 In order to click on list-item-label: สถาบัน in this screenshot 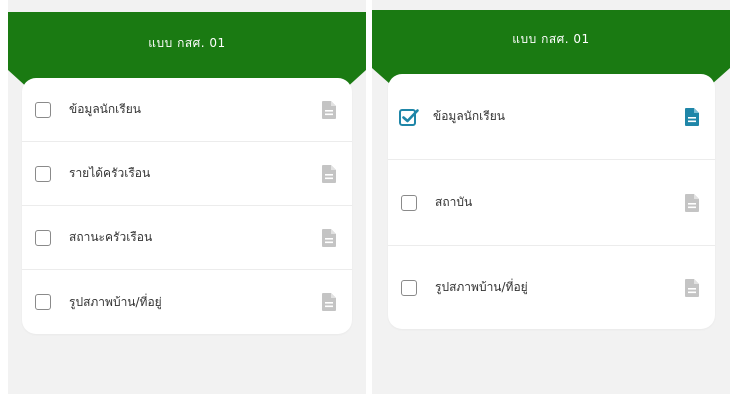, I will do `click(454, 202)`.